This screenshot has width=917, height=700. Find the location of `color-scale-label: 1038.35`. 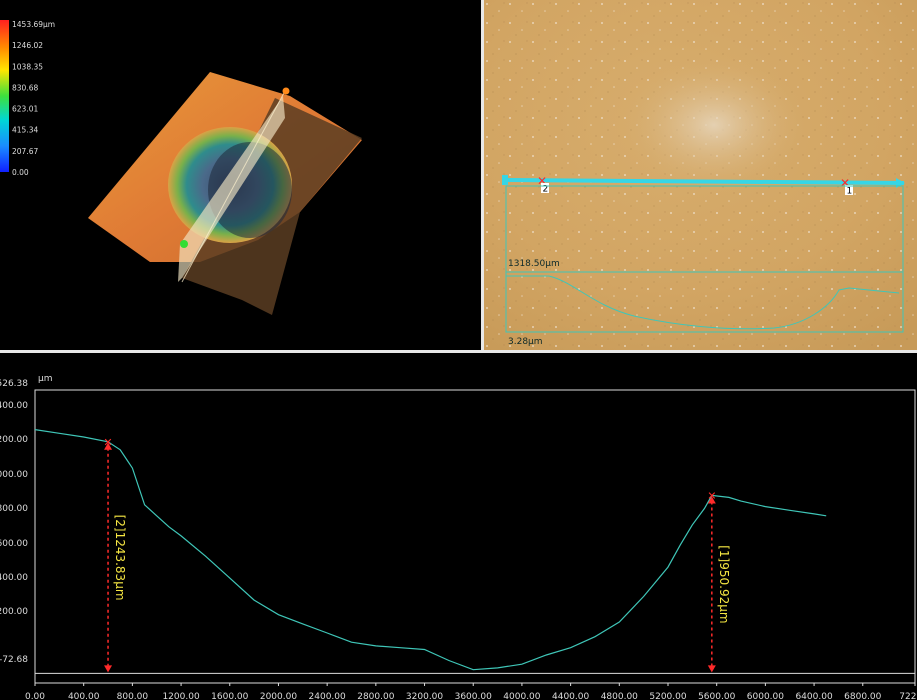

color-scale-label: 1038.35 is located at coordinates (27, 66).